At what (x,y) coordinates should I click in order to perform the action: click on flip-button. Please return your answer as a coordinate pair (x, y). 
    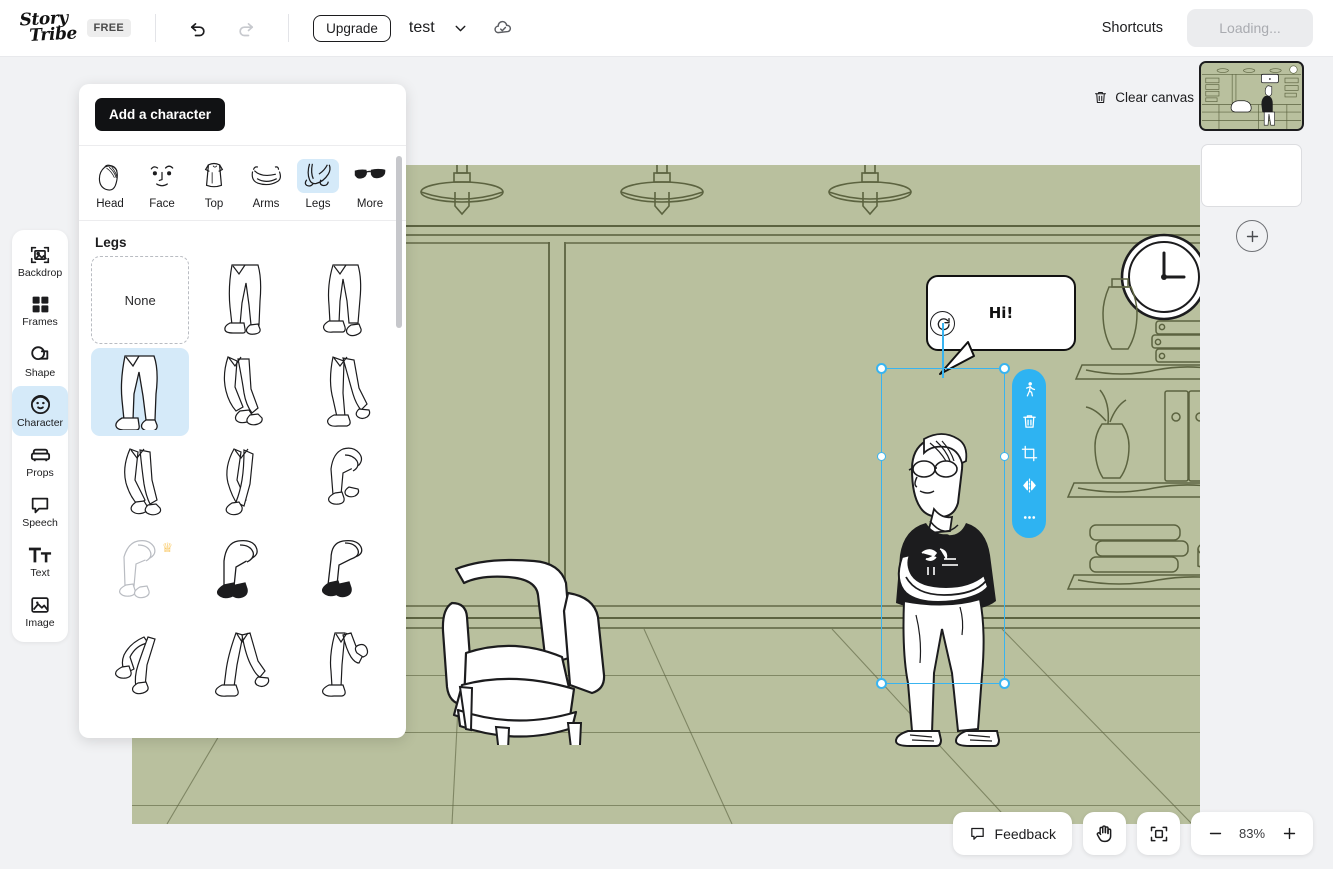
    Looking at the image, I should click on (1029, 485).